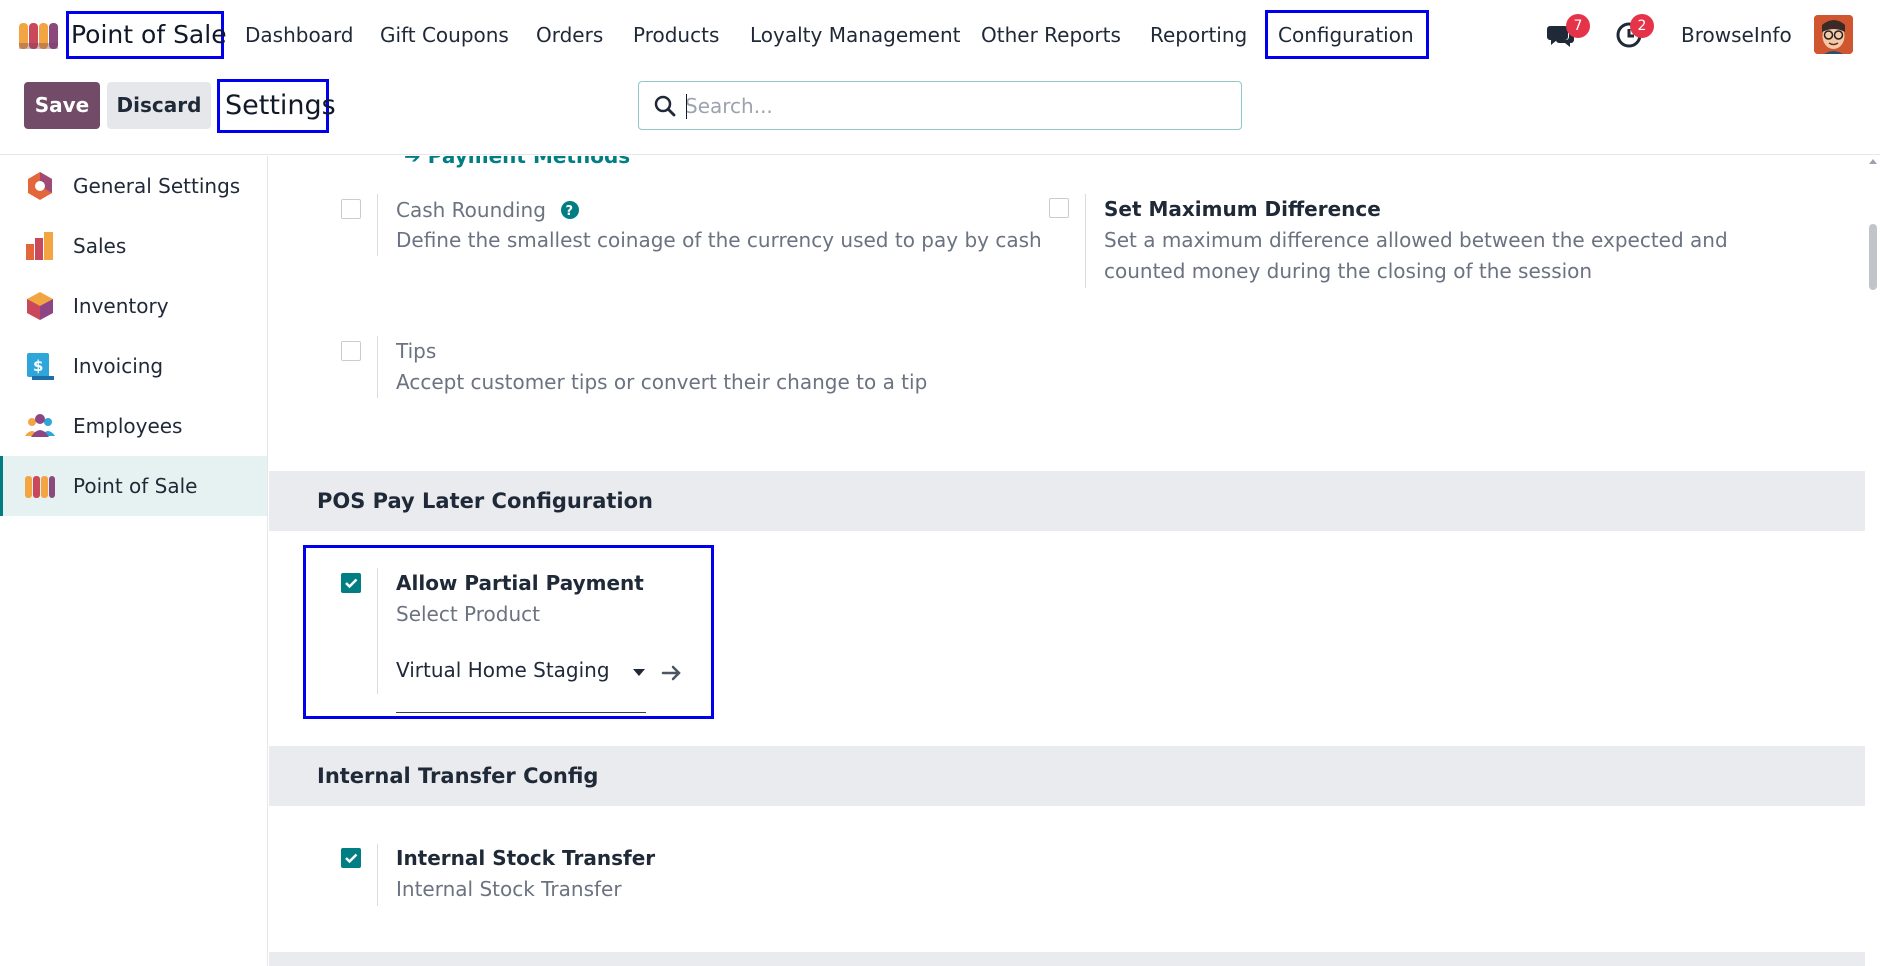  Describe the element at coordinates (1873, 161) in the screenshot. I see `scroll-up-icon` at that location.